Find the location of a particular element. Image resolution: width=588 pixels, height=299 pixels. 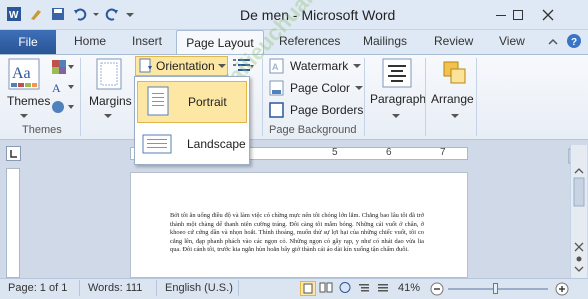

redo-icon is located at coordinates (112, 14).